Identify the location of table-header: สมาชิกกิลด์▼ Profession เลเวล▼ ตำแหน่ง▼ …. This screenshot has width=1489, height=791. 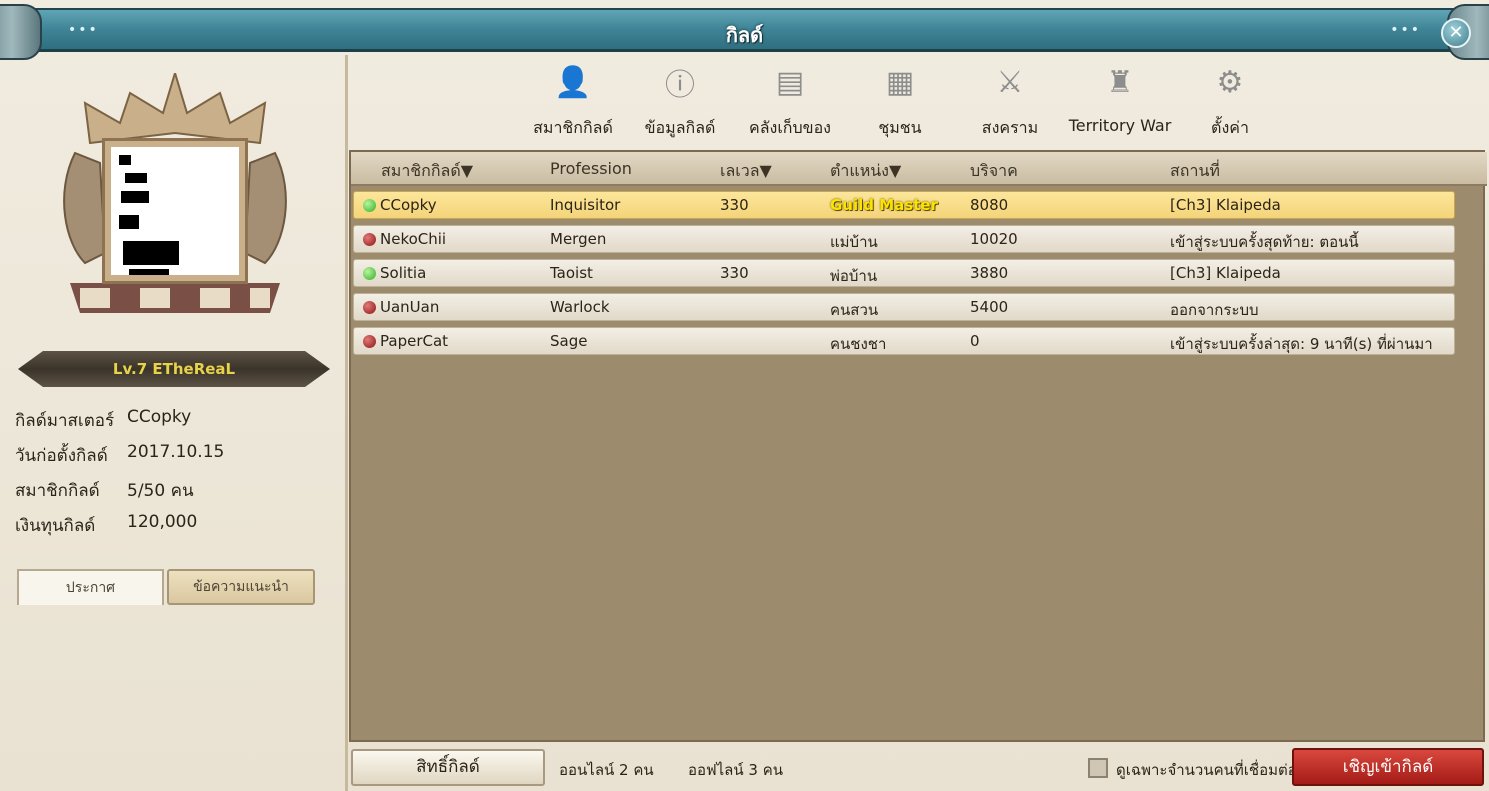
(919, 169).